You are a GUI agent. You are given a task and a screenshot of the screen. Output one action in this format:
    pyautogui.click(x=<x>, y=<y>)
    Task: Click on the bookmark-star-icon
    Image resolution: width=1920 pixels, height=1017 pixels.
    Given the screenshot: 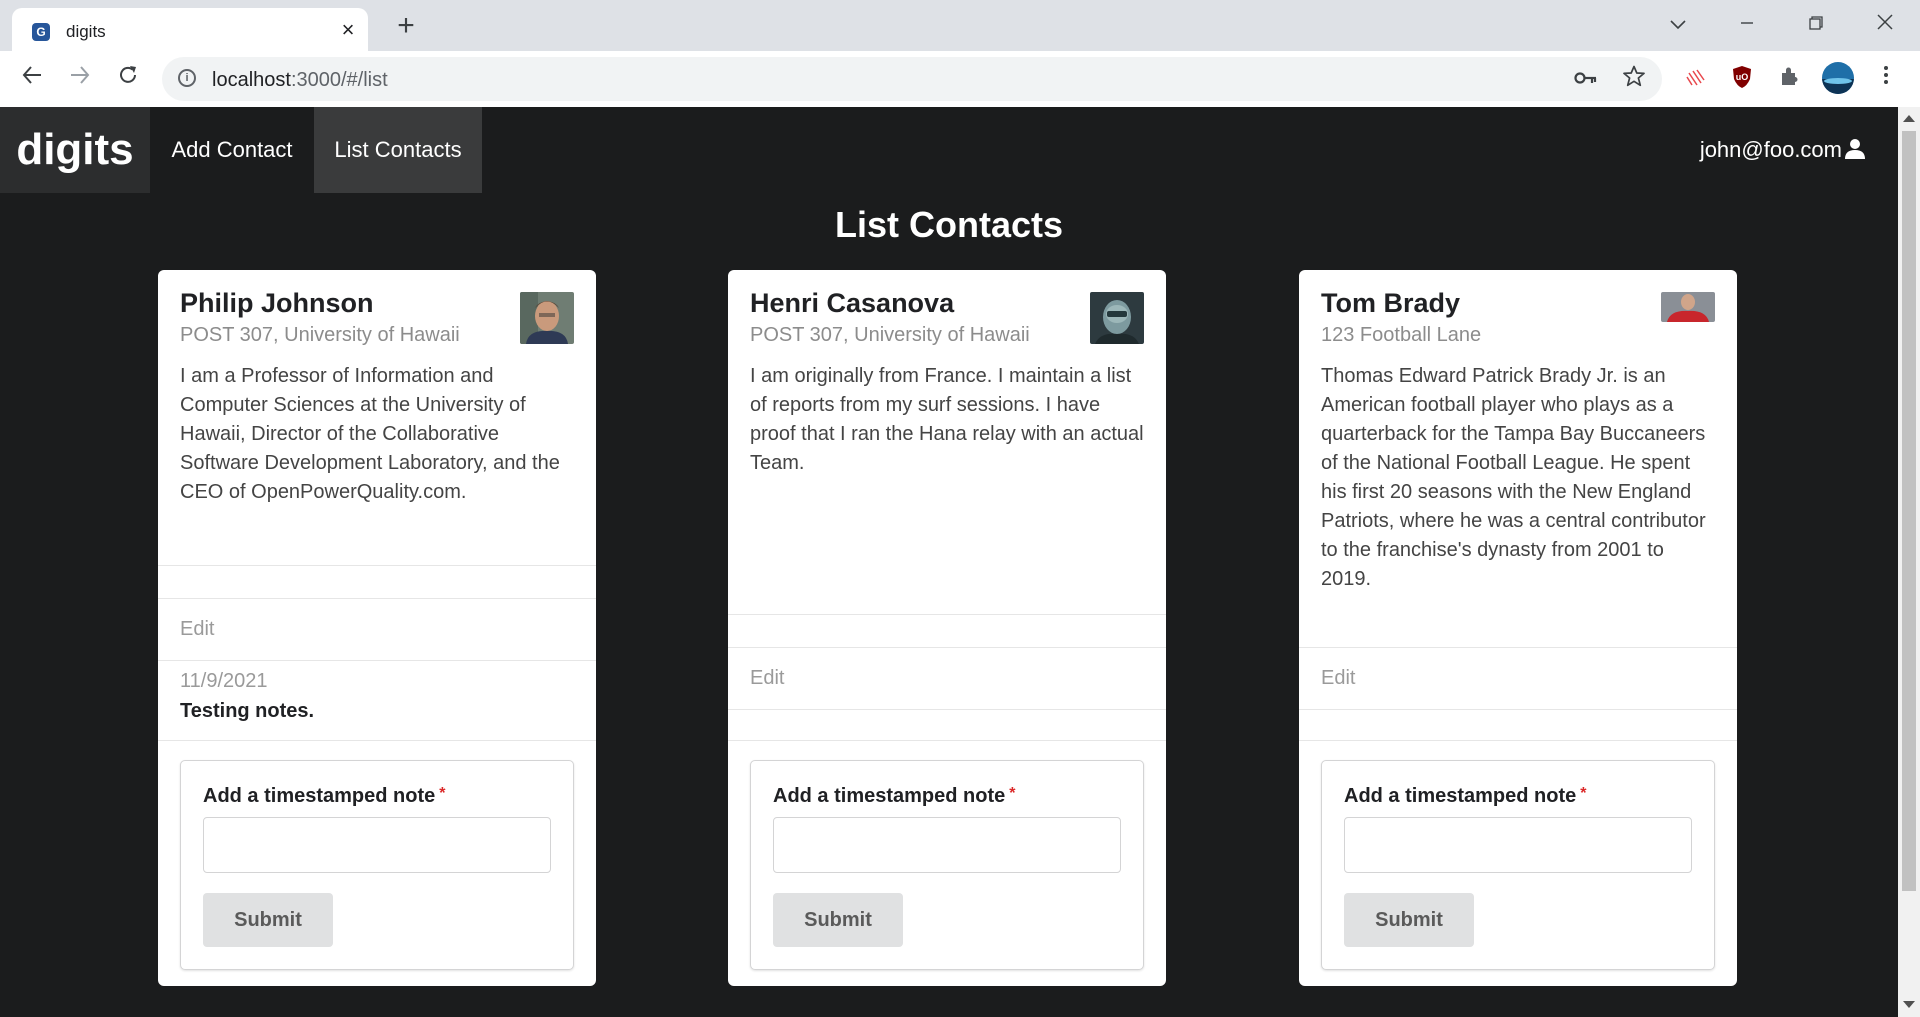 What is the action you would take?
    pyautogui.click(x=1634, y=79)
    